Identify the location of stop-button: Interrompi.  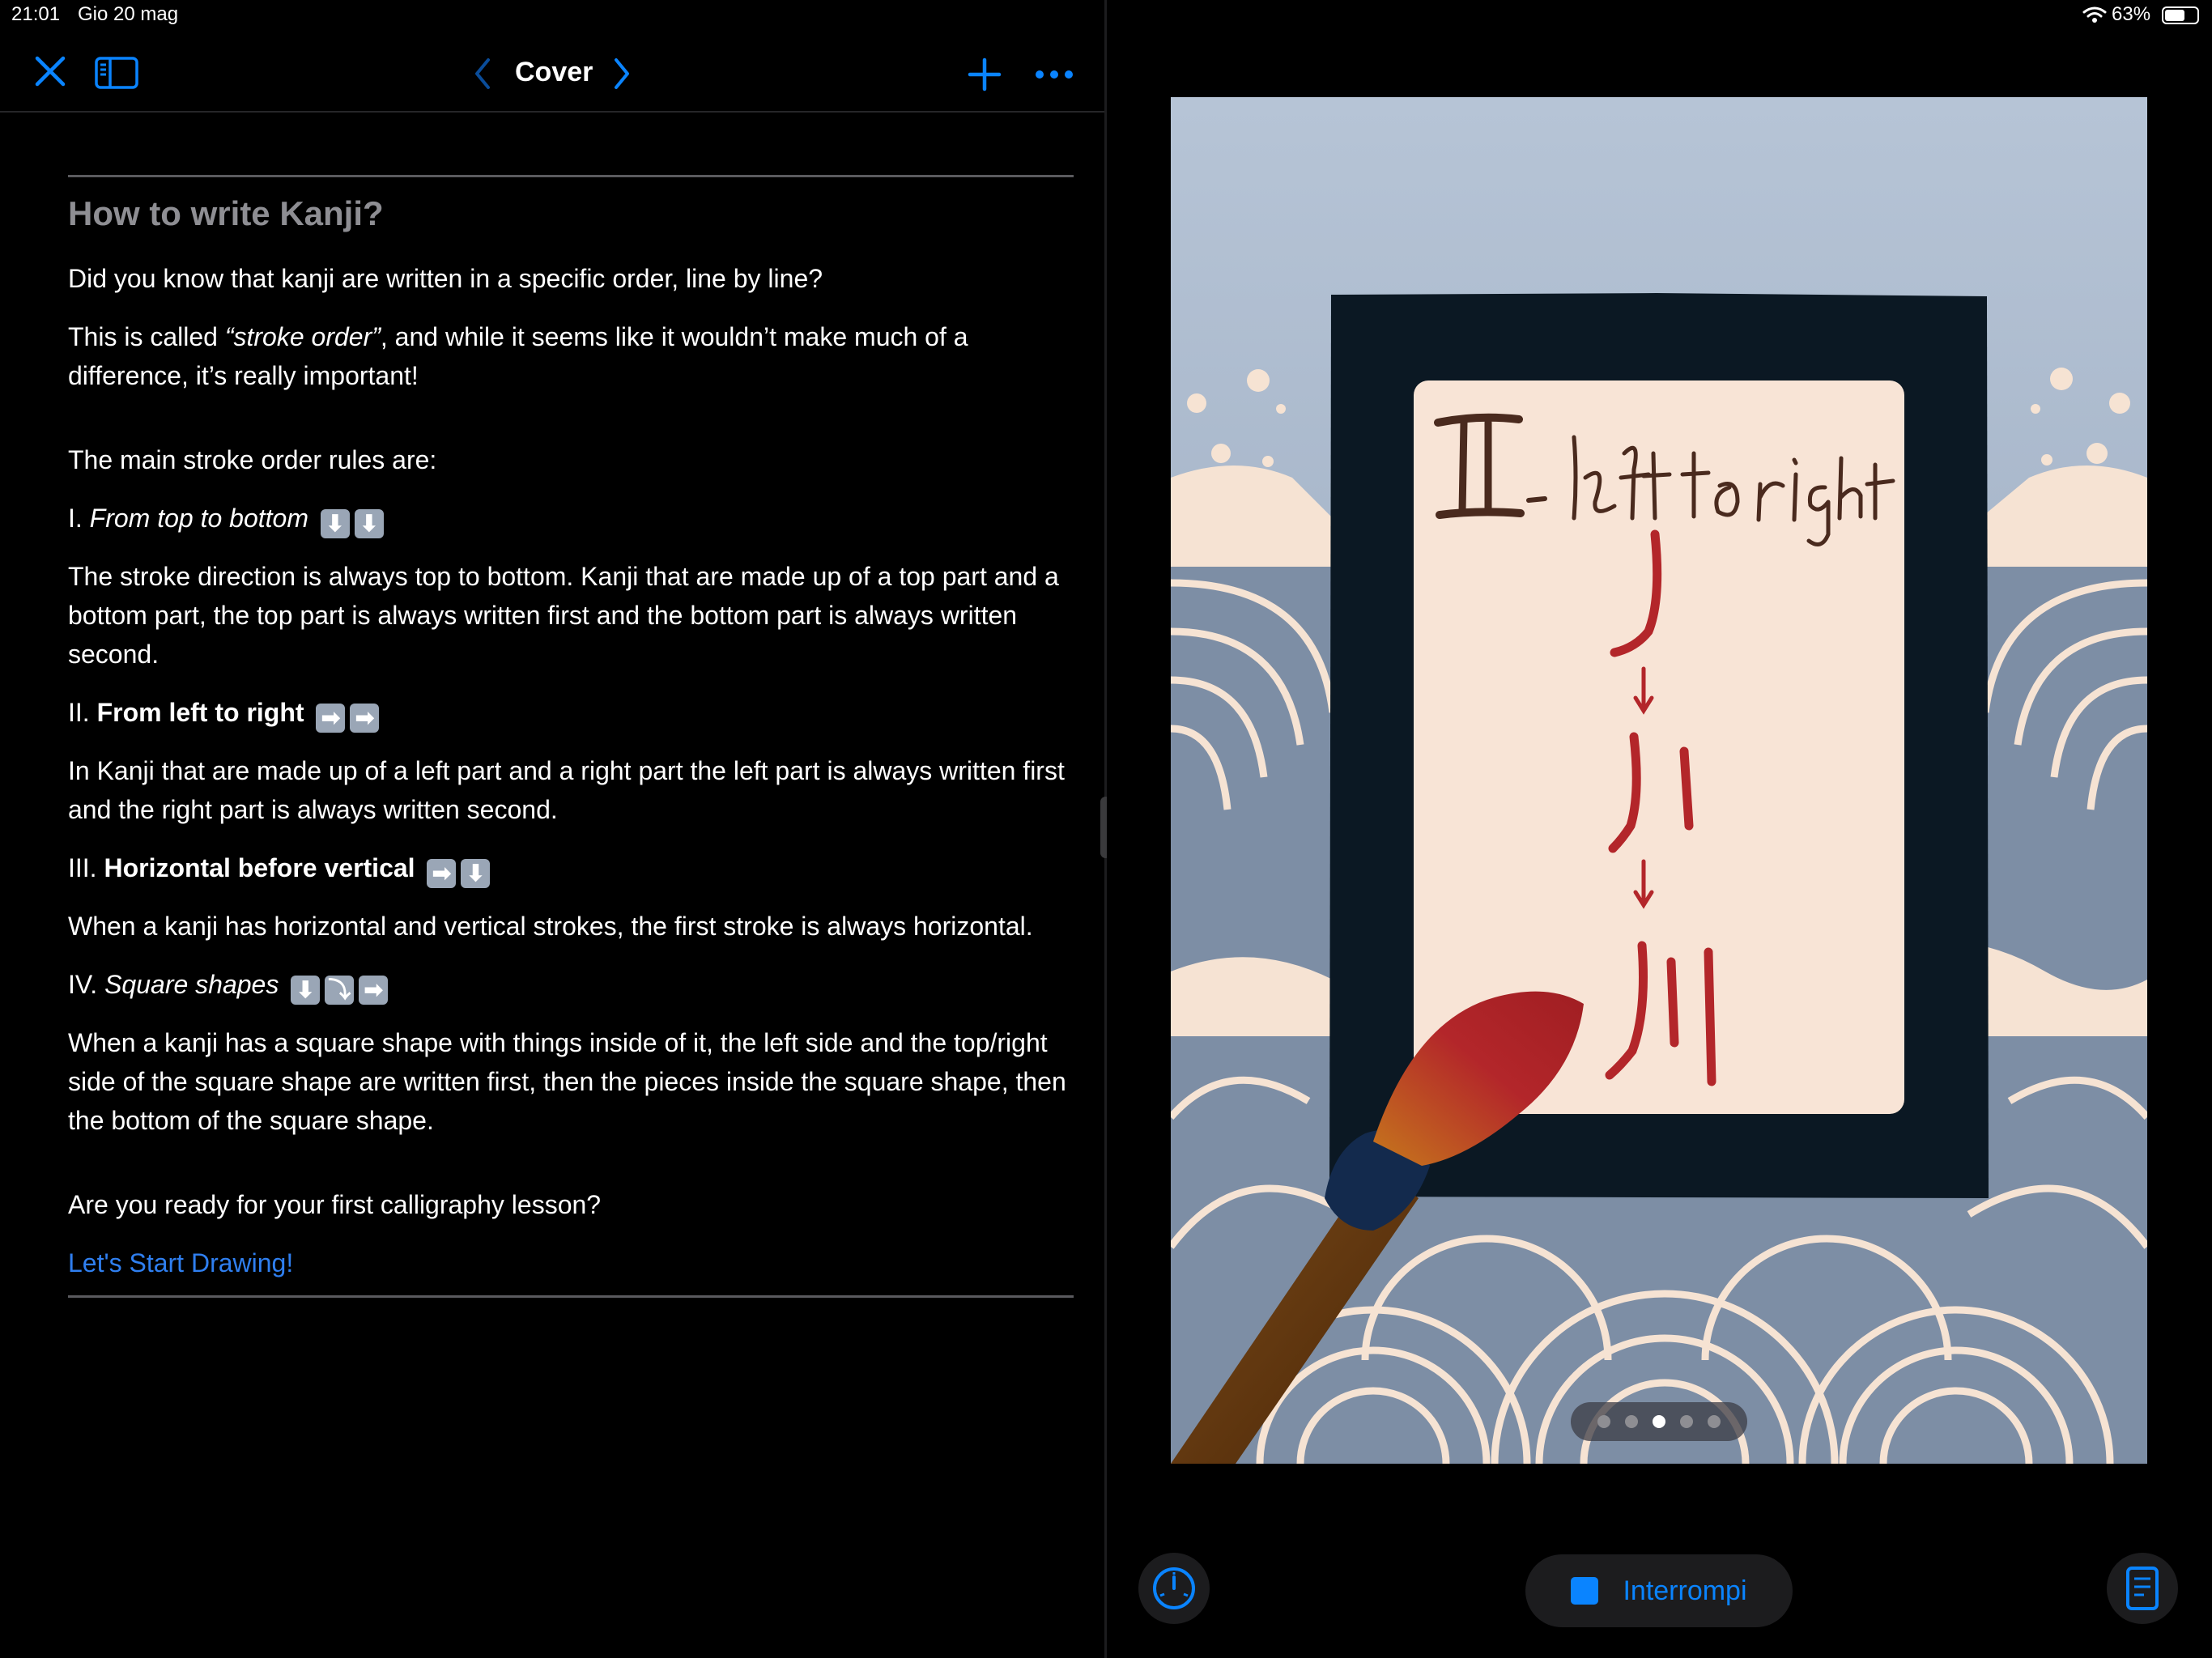
(1659, 1590).